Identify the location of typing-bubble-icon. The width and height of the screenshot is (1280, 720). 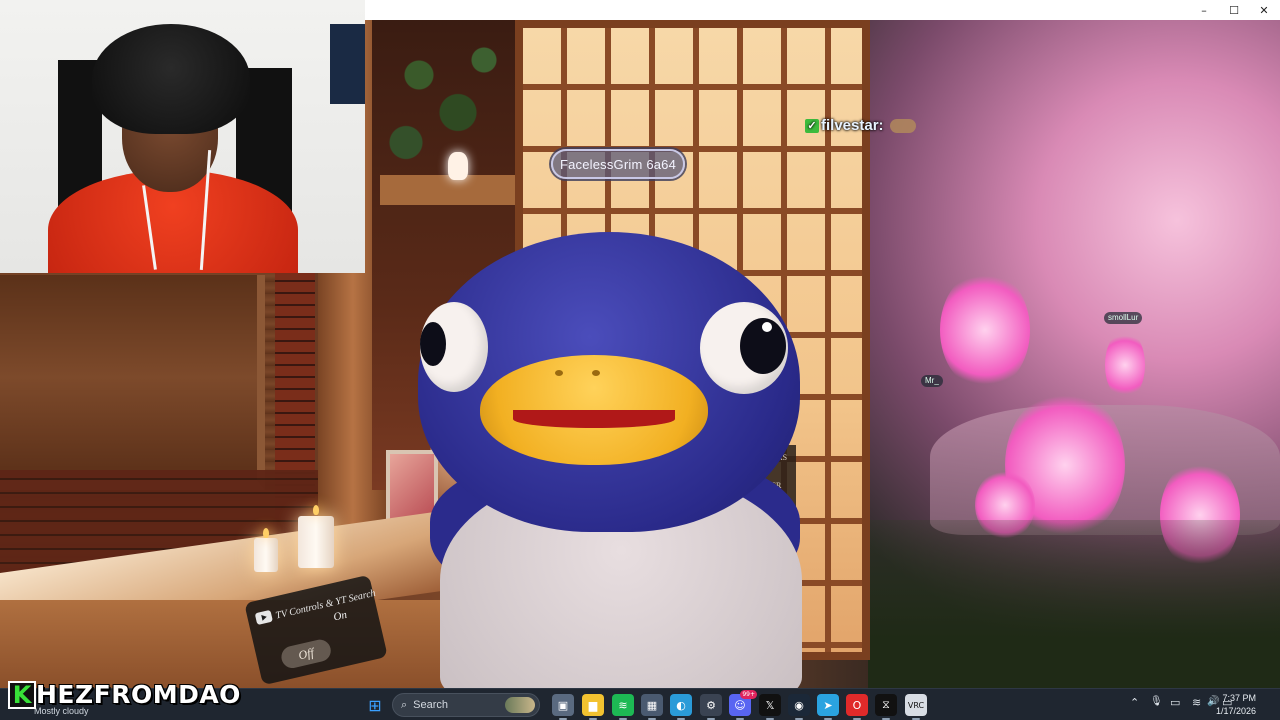
(902, 125).